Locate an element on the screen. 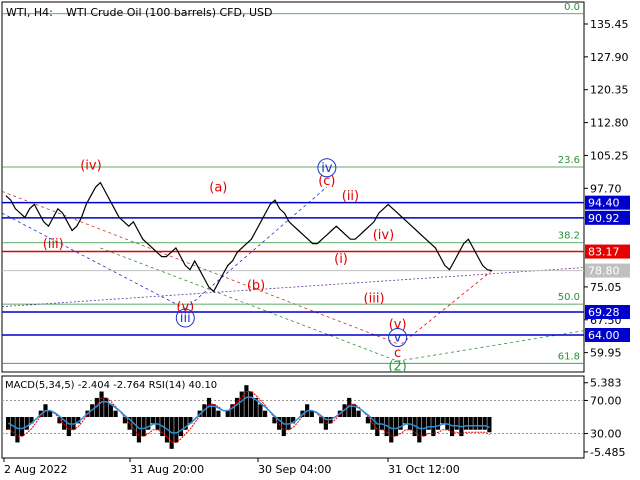 This screenshot has width=640, height=480. x-tick-label: 2 Aug 2022 is located at coordinates (35, 469).